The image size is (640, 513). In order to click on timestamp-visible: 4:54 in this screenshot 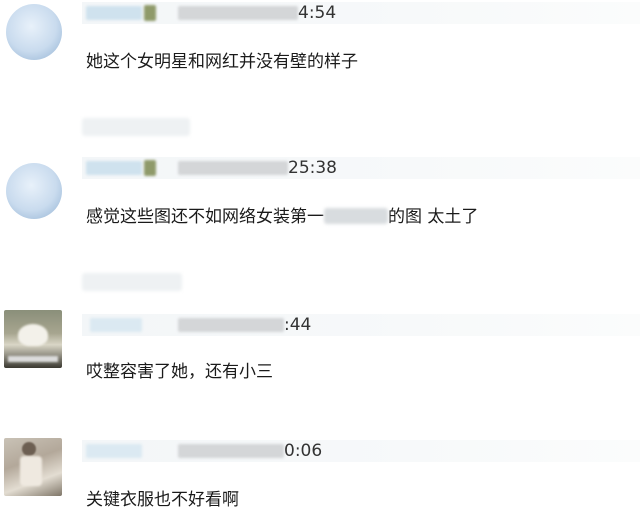, I will do `click(317, 13)`.